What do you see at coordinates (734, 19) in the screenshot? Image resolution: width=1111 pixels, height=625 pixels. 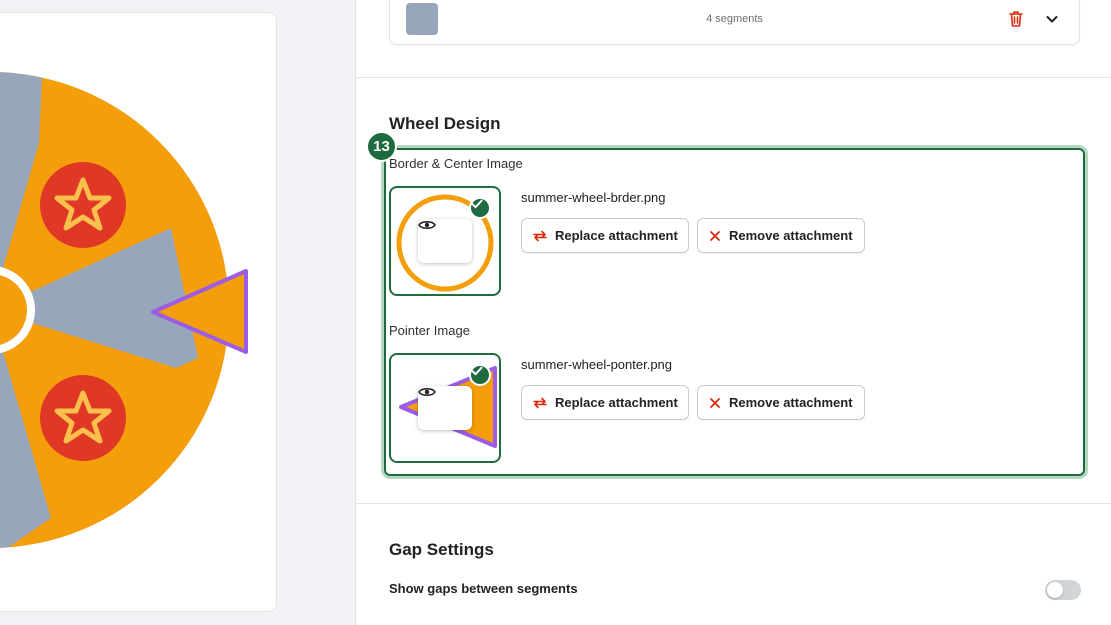 I see `segment-count: 4 segments` at bounding box center [734, 19].